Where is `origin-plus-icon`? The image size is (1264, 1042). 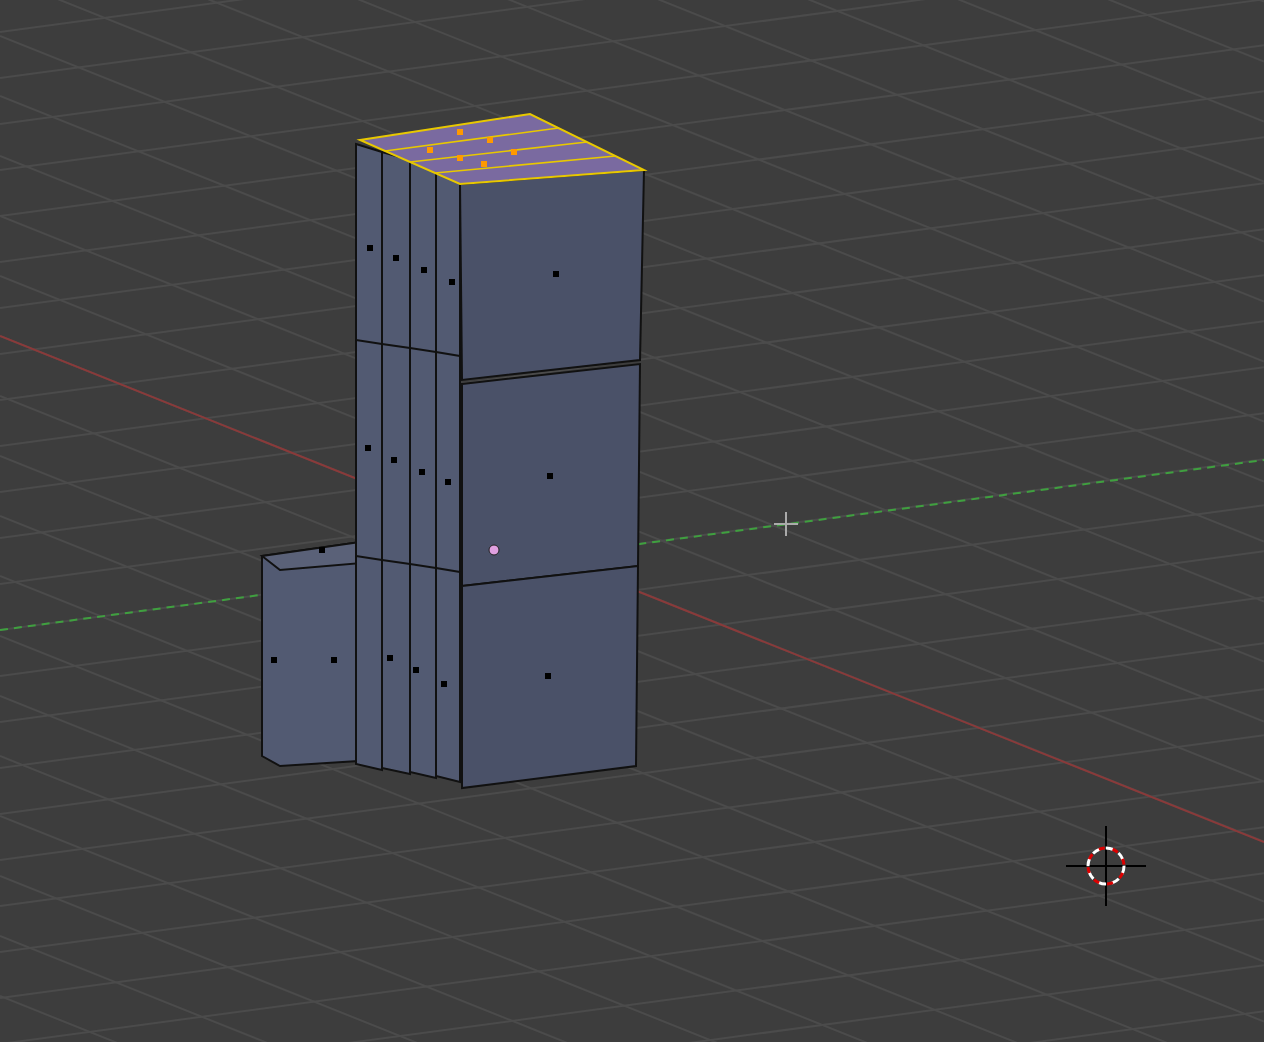
origin-plus-icon is located at coordinates (786, 524).